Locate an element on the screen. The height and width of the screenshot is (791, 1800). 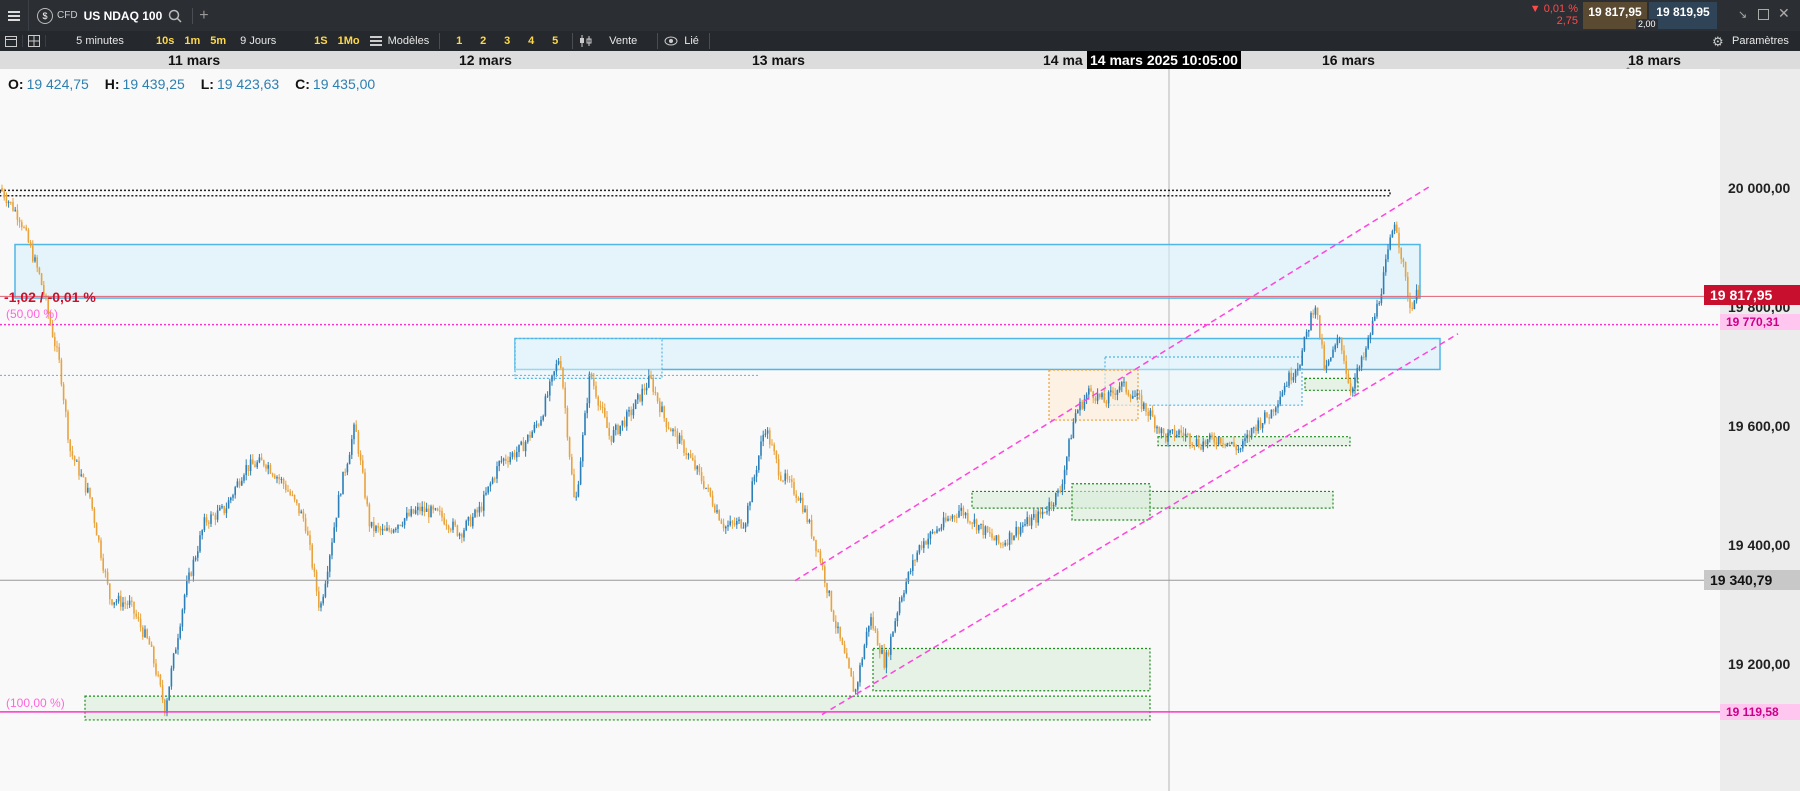
layout-4: 4 is located at coordinates (531, 41).